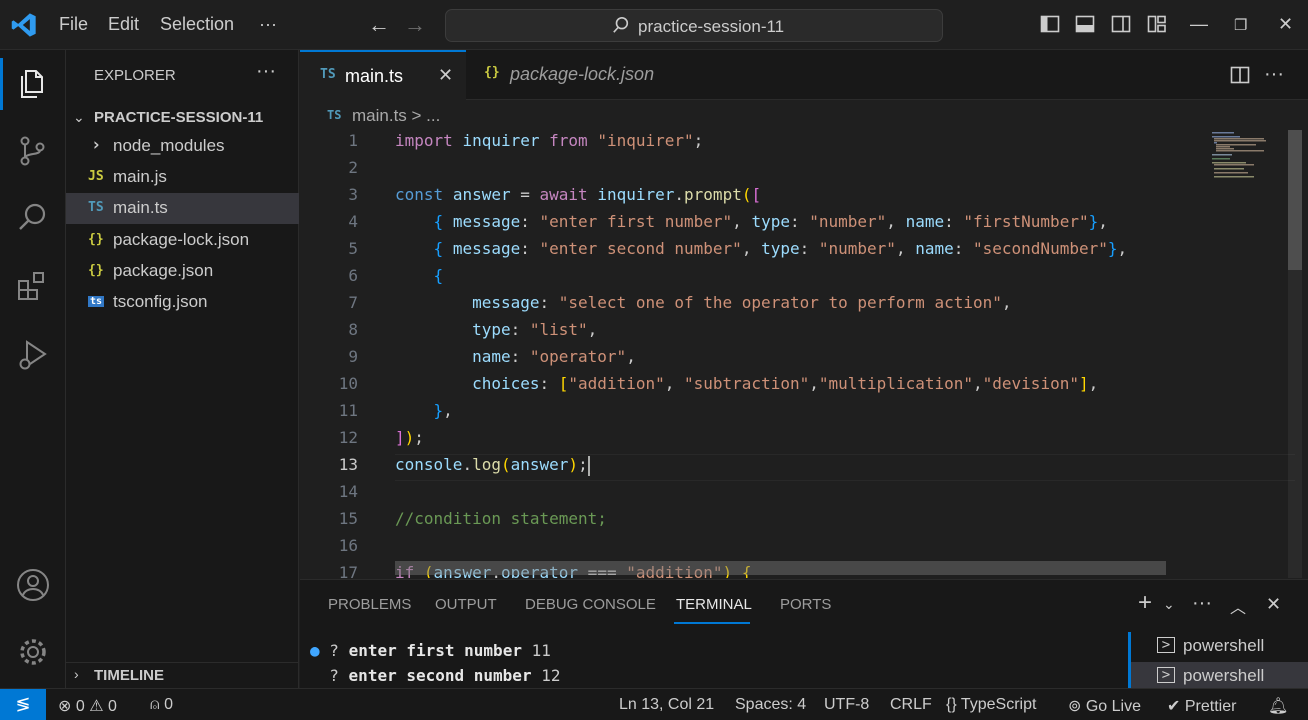 This screenshot has width=1308, height=720. Describe the element at coordinates (1224, 645) in the screenshot. I see `terminal-name: powershell` at that location.